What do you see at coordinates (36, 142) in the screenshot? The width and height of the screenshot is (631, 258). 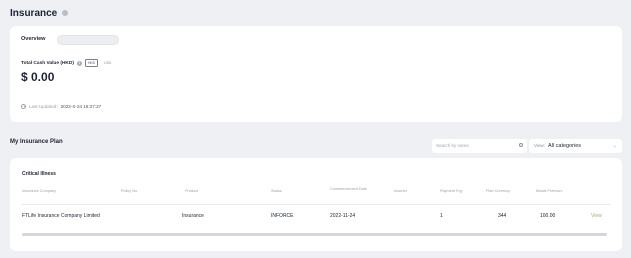 I see `insurance-plan-title: My Insurance Plan` at bounding box center [36, 142].